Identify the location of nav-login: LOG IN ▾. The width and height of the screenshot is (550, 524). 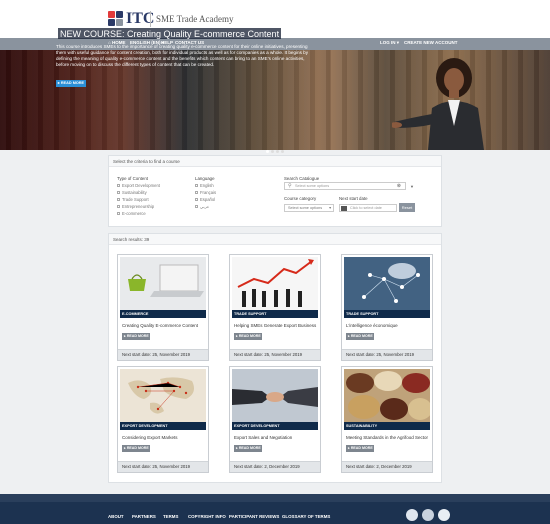
(389, 43).